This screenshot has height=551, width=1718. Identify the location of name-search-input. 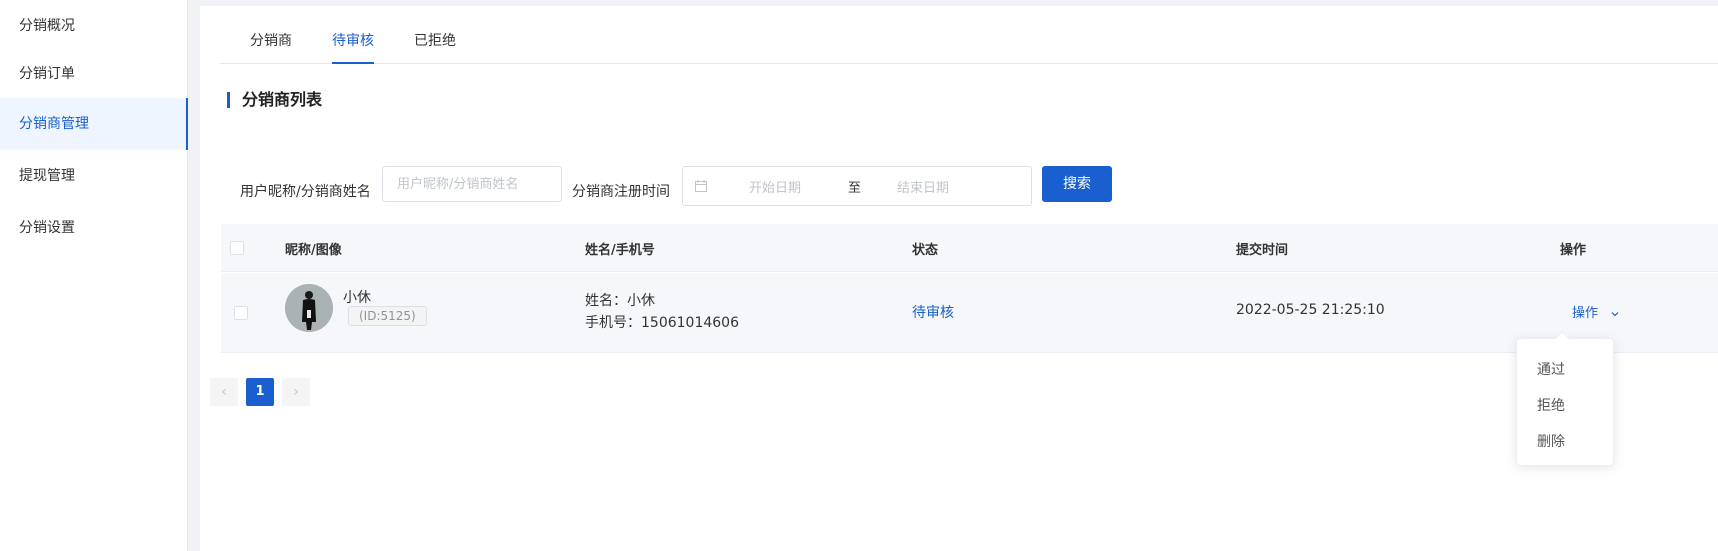
(472, 184).